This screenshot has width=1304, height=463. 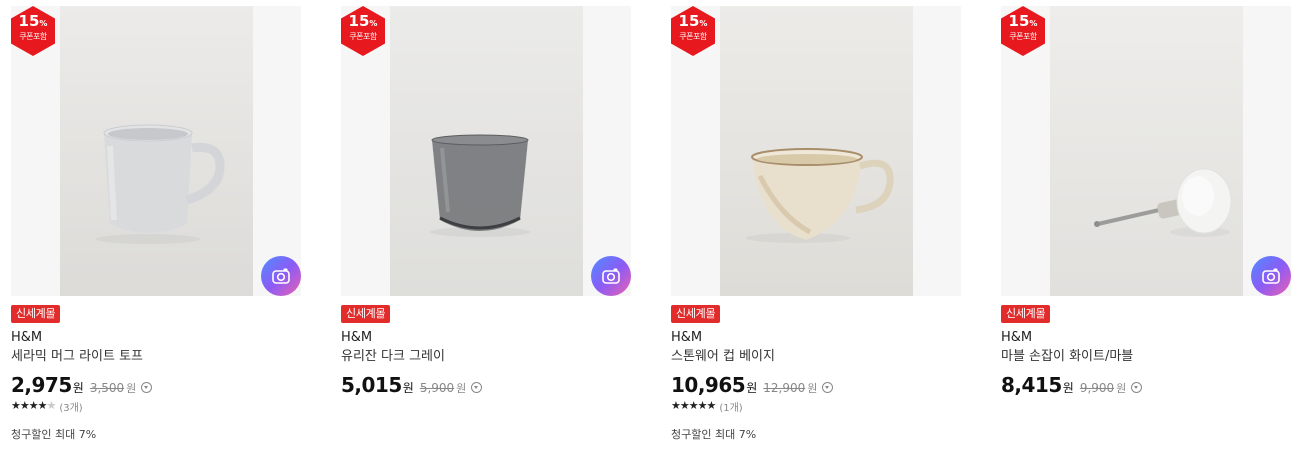 What do you see at coordinates (1067, 357) in the screenshot?
I see `product-name: 마블 손잡이 화이트/마블` at bounding box center [1067, 357].